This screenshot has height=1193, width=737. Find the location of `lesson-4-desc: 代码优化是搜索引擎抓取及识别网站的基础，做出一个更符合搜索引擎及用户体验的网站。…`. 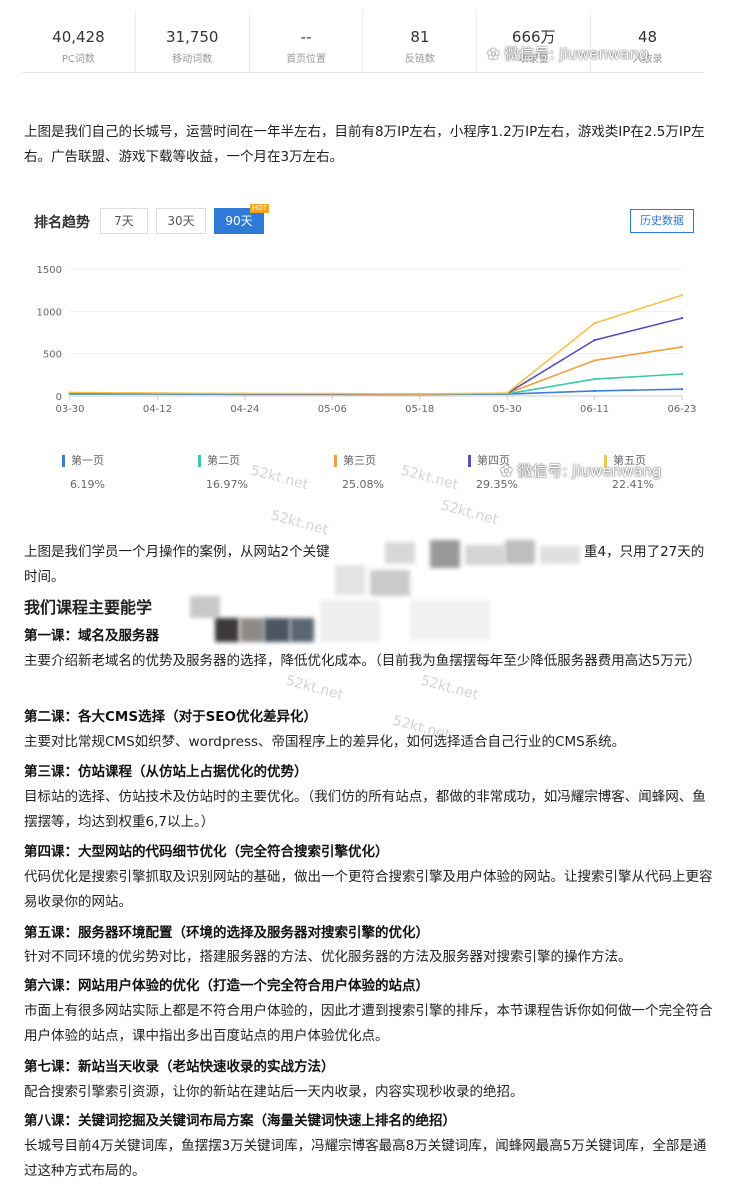

lesson-4-desc: 代码优化是搜索引擎抓取及识别网站的基础，做出一个更符合搜索引擎及用户体验的网站。… is located at coordinates (368, 889).